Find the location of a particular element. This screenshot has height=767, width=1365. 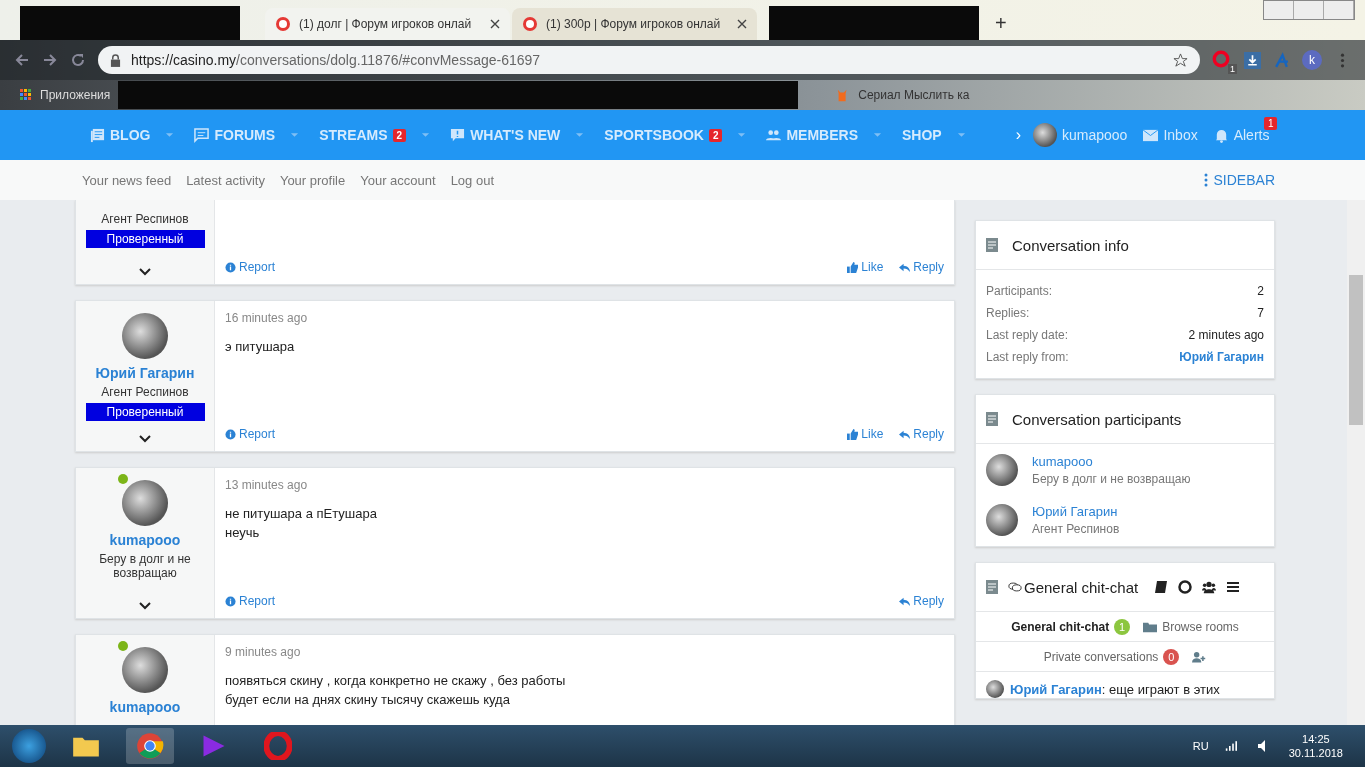

info-label: Last reply date: is located at coordinates (1027, 335).